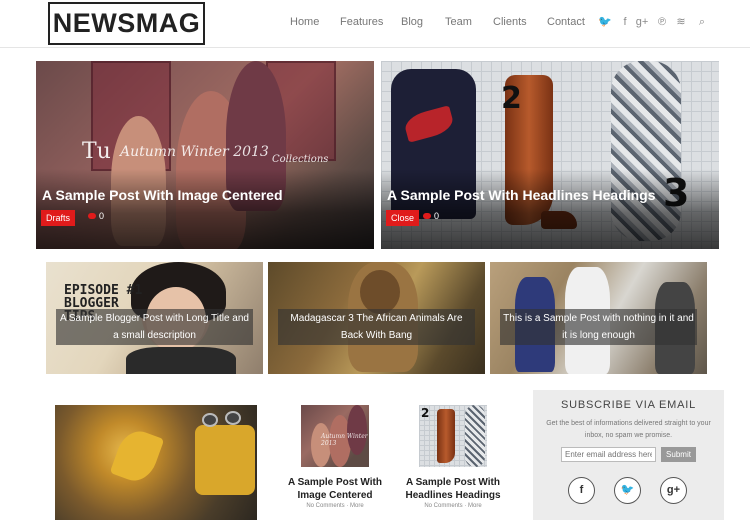  Describe the element at coordinates (58, 218) in the screenshot. I see `category-badge: Drafts` at that location.